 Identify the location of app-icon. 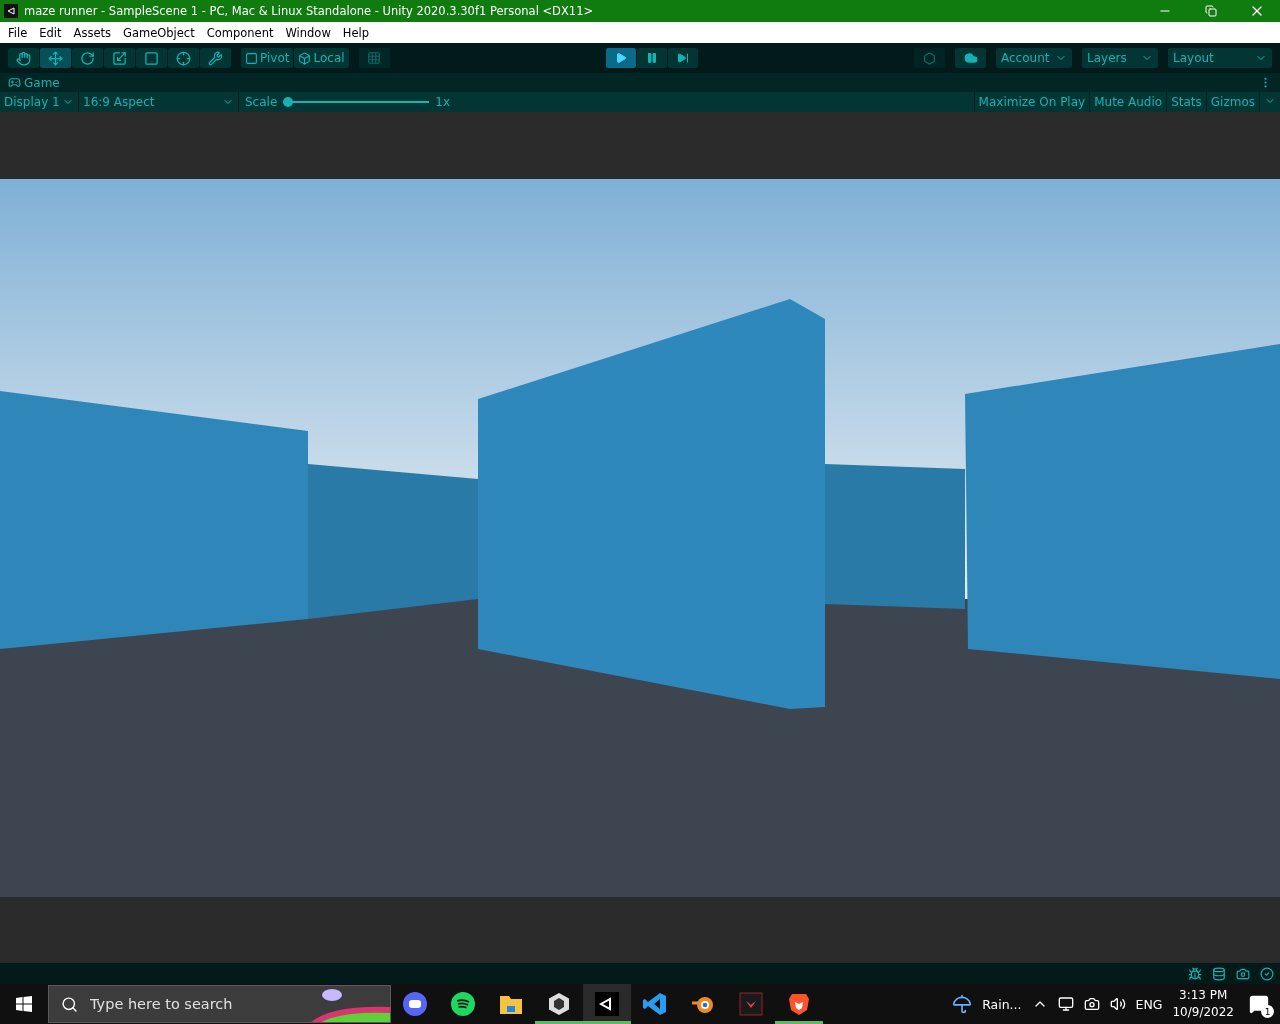
(11, 11).